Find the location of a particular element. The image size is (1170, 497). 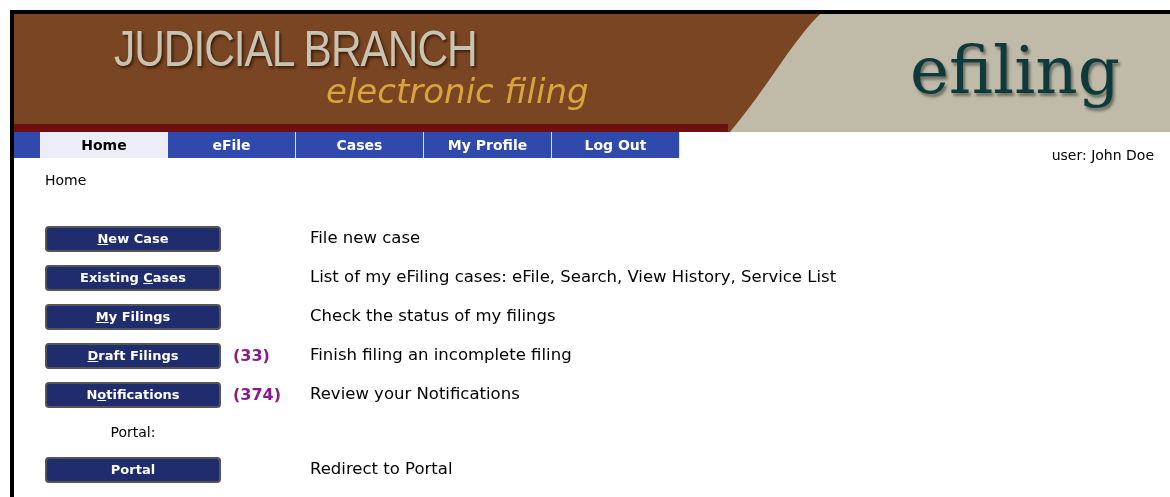

user-label: user: John Doe is located at coordinates (1102, 155).